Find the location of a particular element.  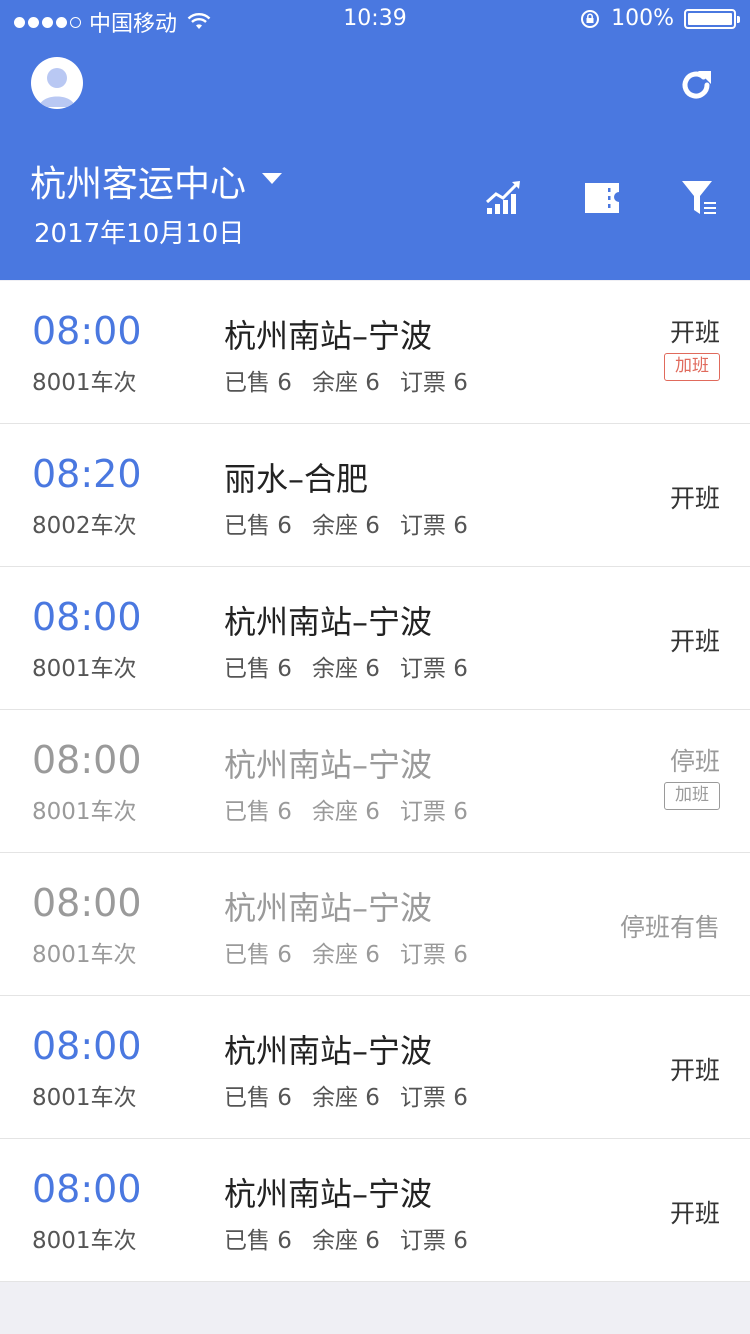

chart-icon is located at coordinates (504, 198).